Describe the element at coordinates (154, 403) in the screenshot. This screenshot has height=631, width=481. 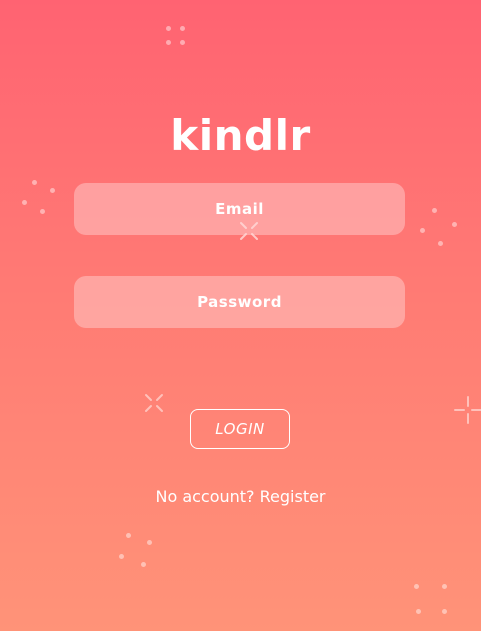
I see `sparkle-x-left-icon` at that location.